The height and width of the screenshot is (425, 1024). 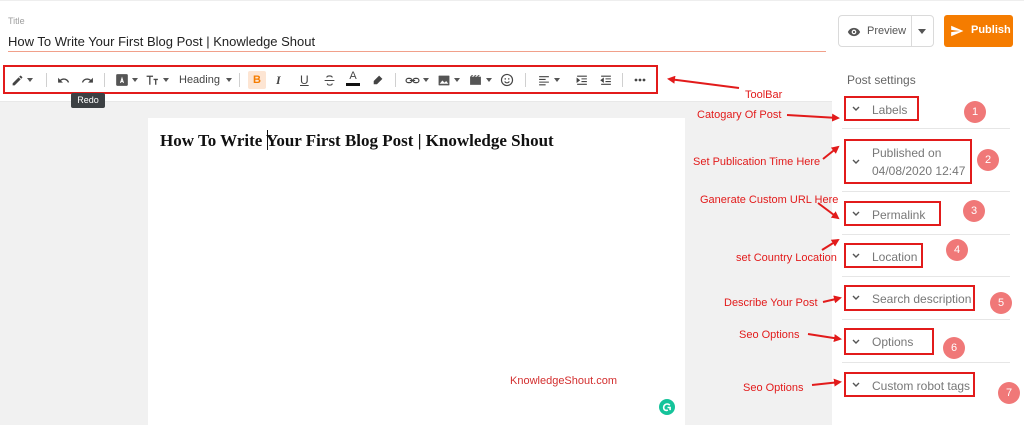 What do you see at coordinates (564, 381) in the screenshot?
I see `watermark: KnowledgeShout.com` at bounding box center [564, 381].